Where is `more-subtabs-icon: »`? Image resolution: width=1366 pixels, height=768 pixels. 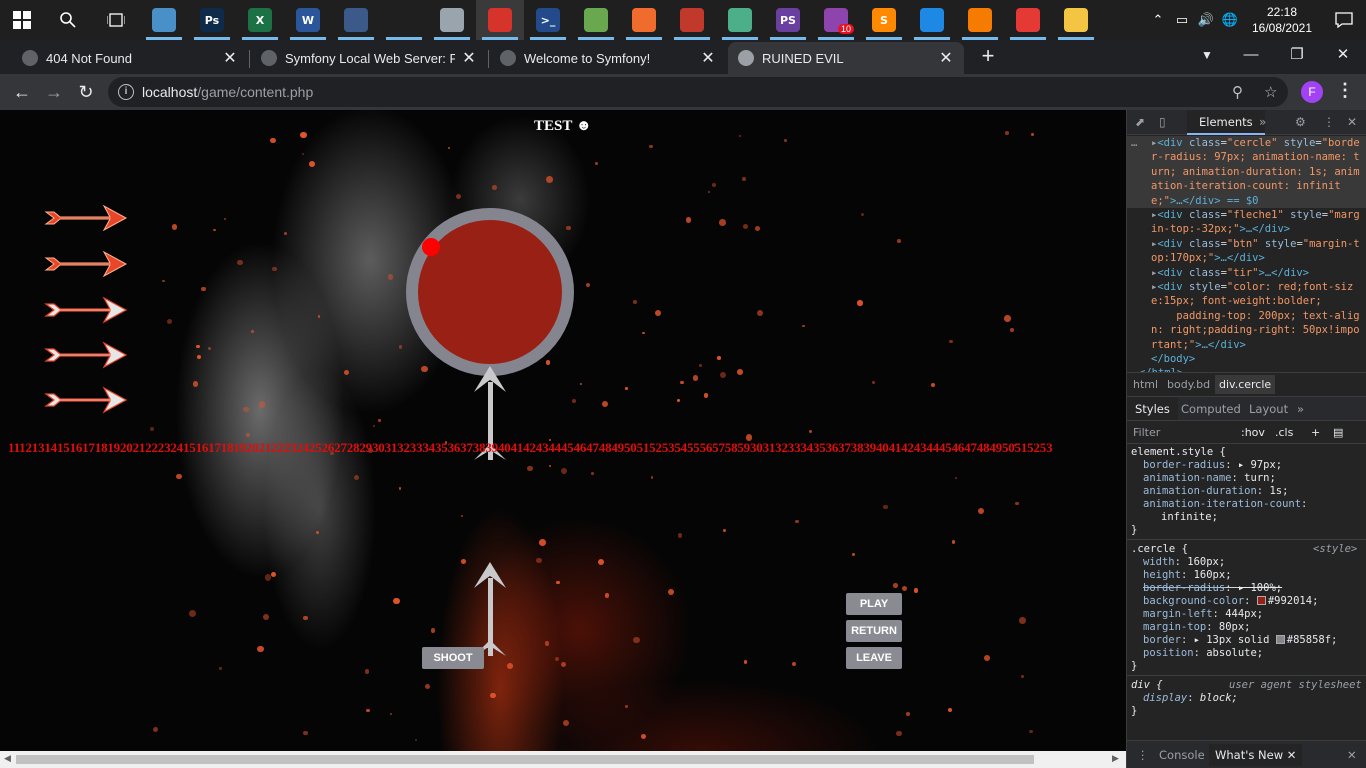 more-subtabs-icon: » is located at coordinates (1300, 409).